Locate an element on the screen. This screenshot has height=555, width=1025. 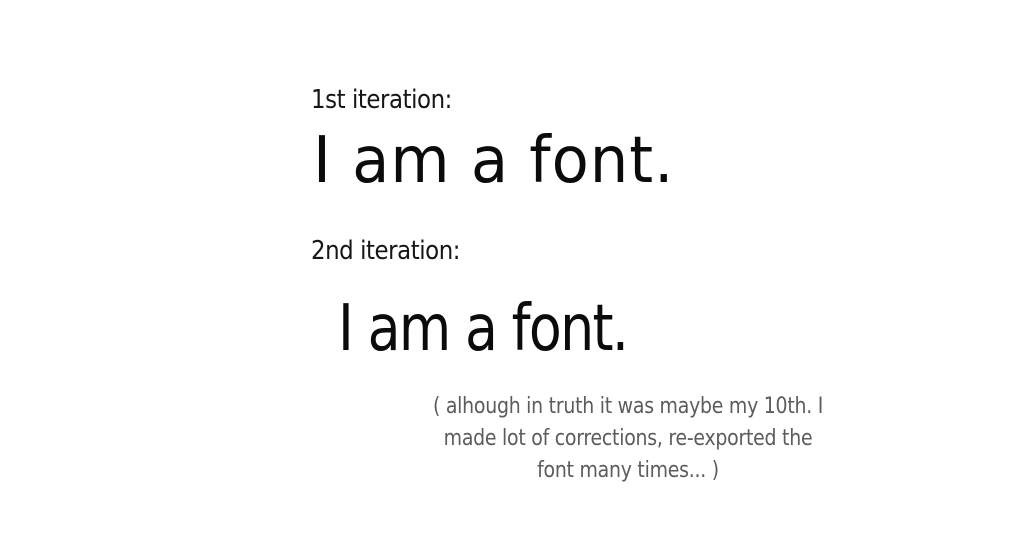
second-iteration-label: 2nd iteration: is located at coordinates (386, 251).